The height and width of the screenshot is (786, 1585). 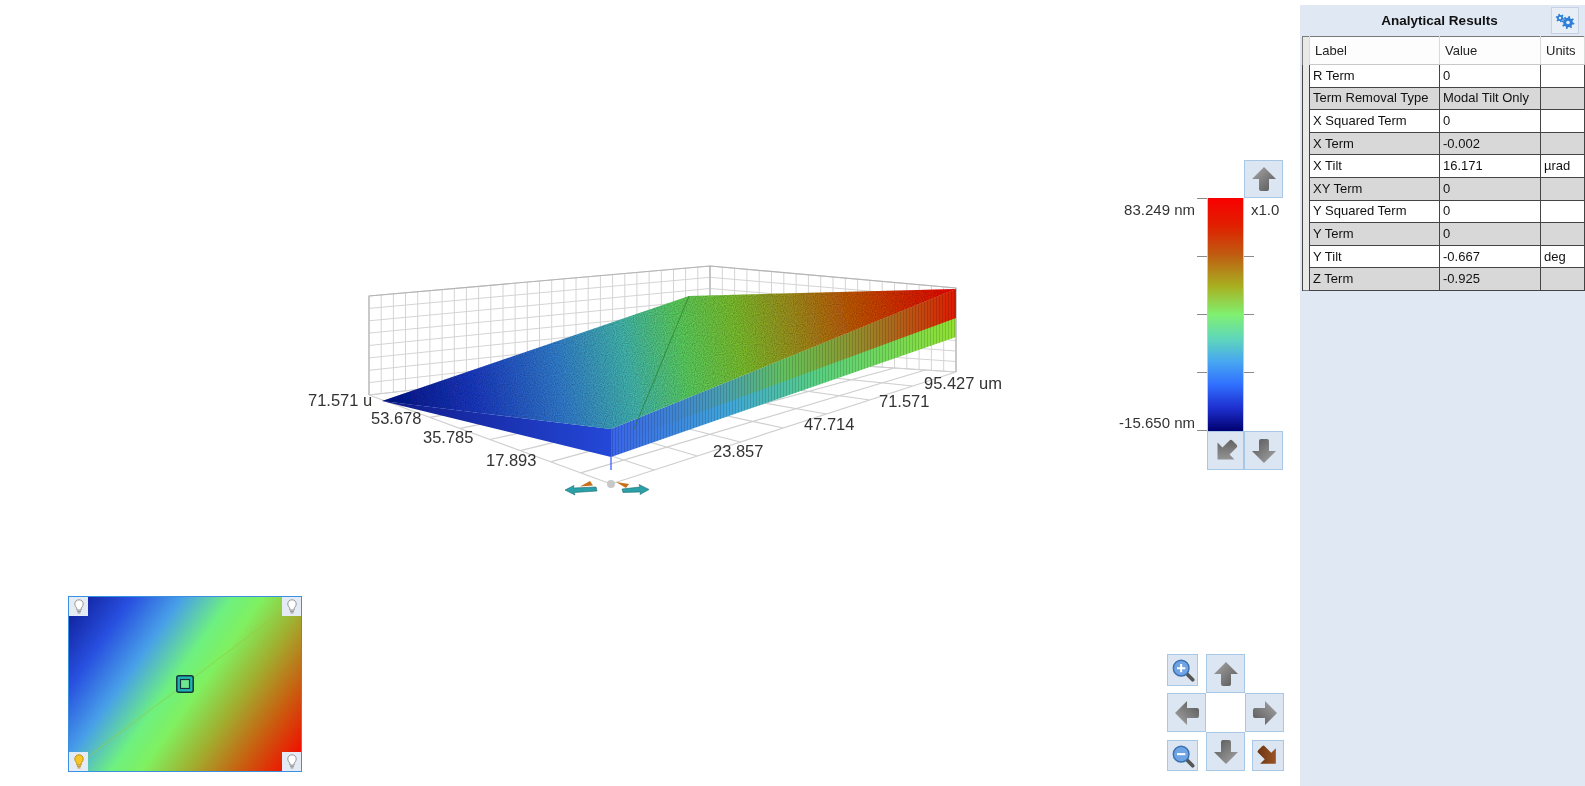 What do you see at coordinates (1374, 121) in the screenshot?
I see `table-cell: X Squared Term` at bounding box center [1374, 121].